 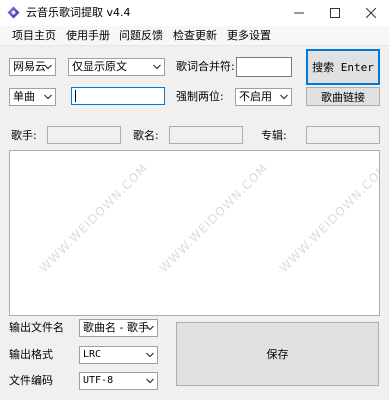 I want to click on title-bar: 云音乐歌词提取 v4.4, so click(x=194, y=13).